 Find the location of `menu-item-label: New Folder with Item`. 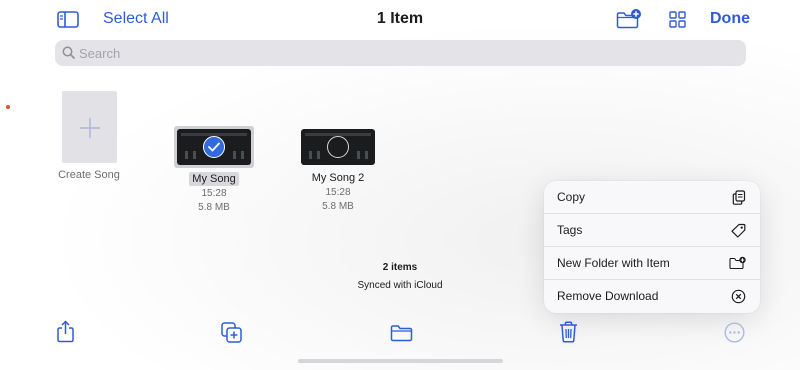

menu-item-label: New Folder with Item is located at coordinates (613, 263).